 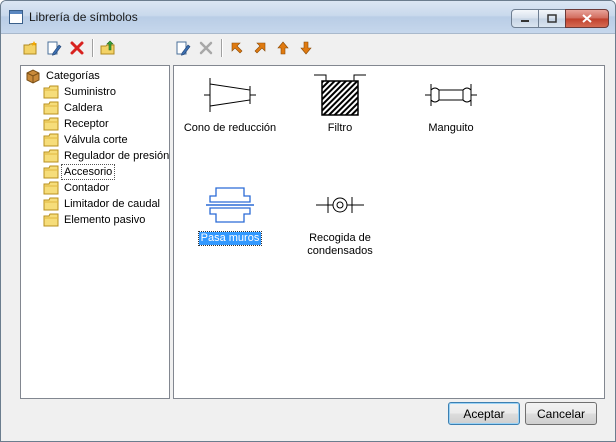 I want to click on tree-item-label: Receptor, so click(x=86, y=124).